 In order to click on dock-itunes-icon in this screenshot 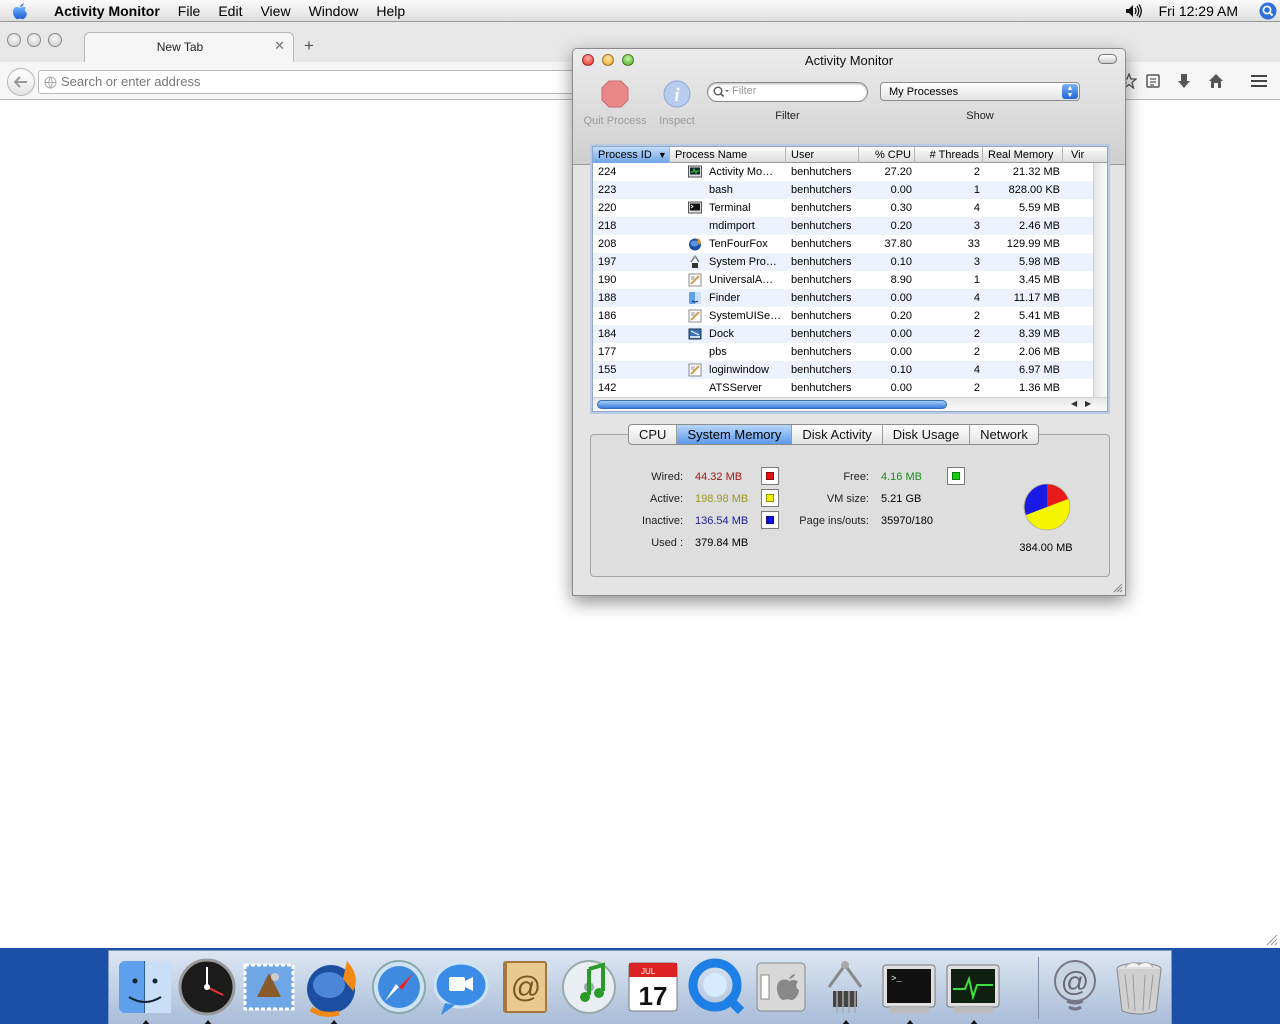, I will do `click(590, 988)`.